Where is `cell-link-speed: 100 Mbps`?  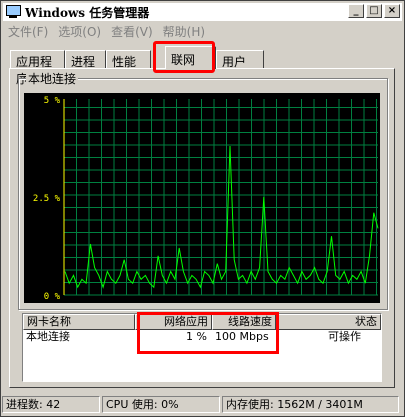
cell-link-speed: 100 Mbps is located at coordinates (242, 336).